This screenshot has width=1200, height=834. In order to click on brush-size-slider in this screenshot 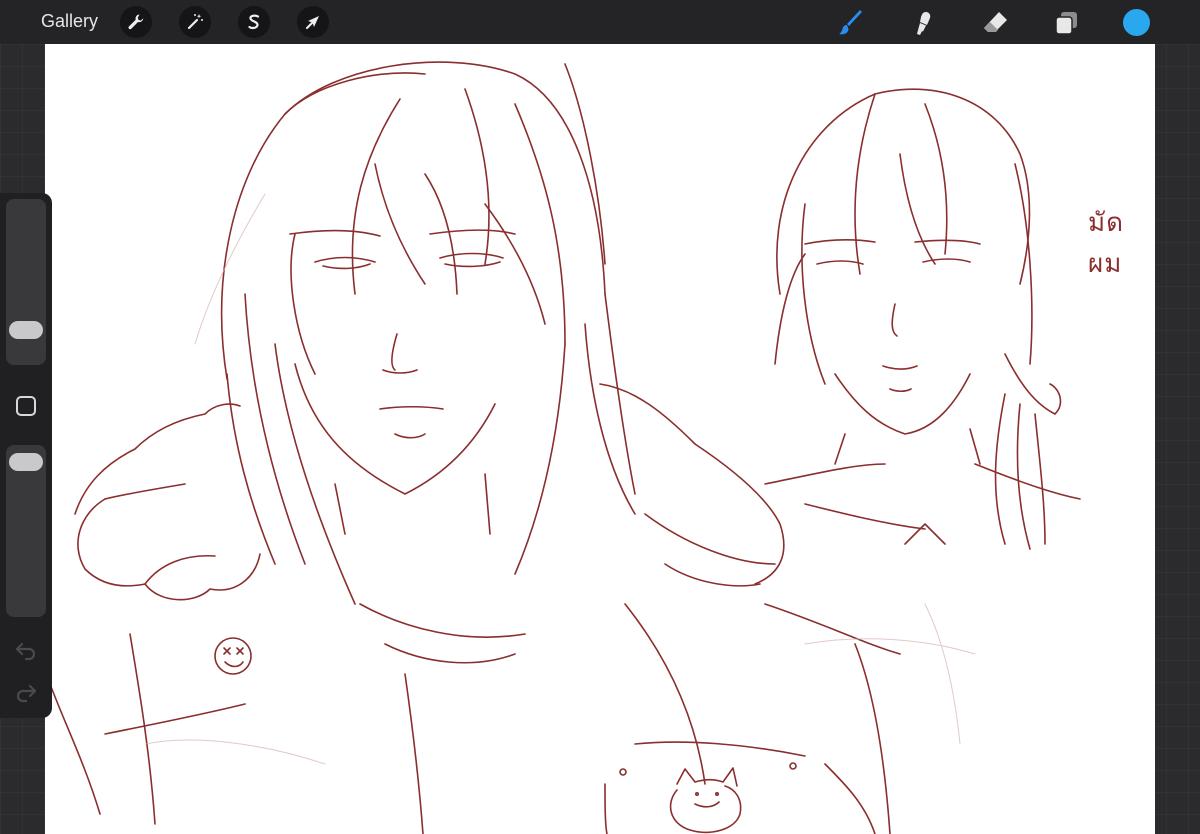, I will do `click(26, 282)`.